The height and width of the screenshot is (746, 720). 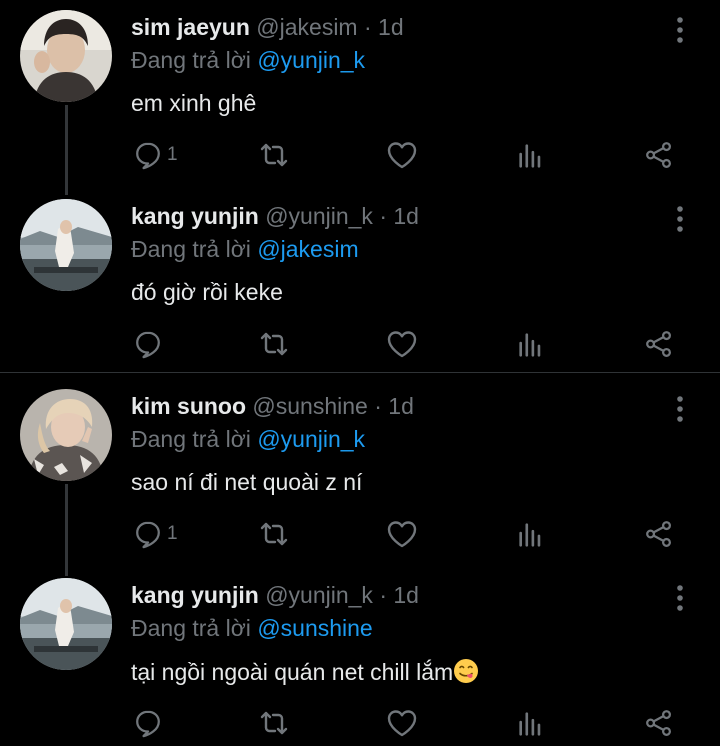 What do you see at coordinates (207, 292) in the screenshot?
I see `tweet-text: đó giờ rồi keke` at bounding box center [207, 292].